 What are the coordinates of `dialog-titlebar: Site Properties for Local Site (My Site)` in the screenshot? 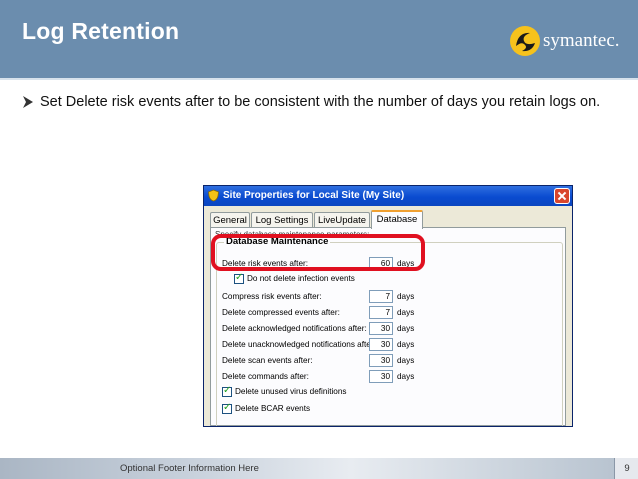 It's located at (388, 196).